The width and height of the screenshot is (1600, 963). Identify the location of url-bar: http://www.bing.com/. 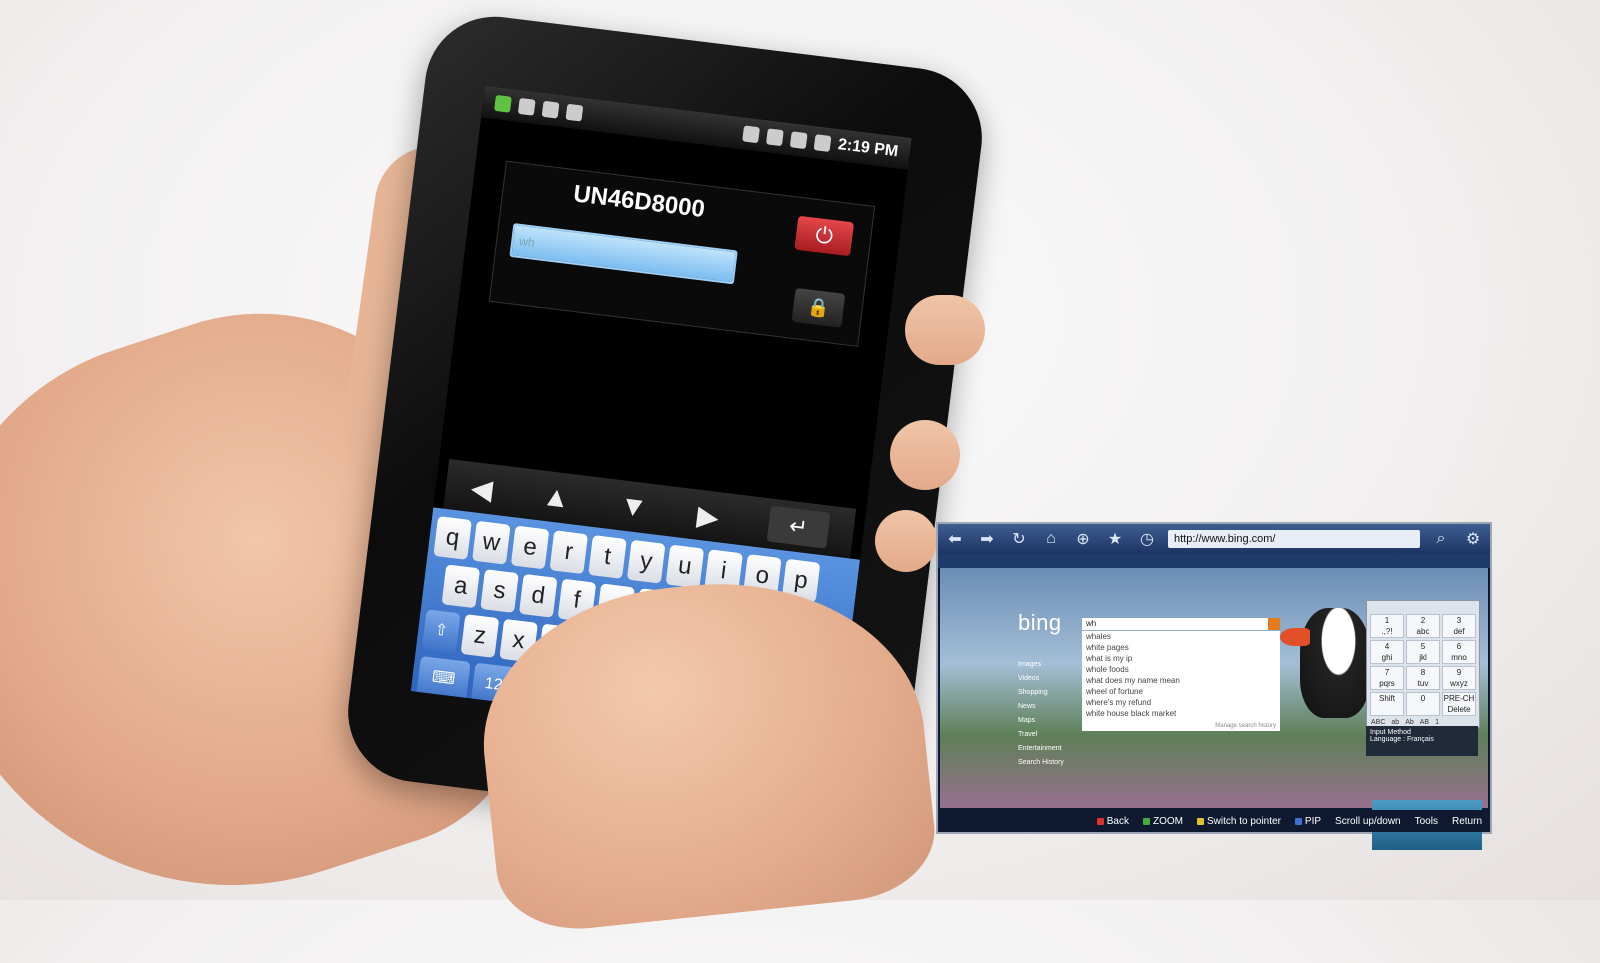
(1294, 539).